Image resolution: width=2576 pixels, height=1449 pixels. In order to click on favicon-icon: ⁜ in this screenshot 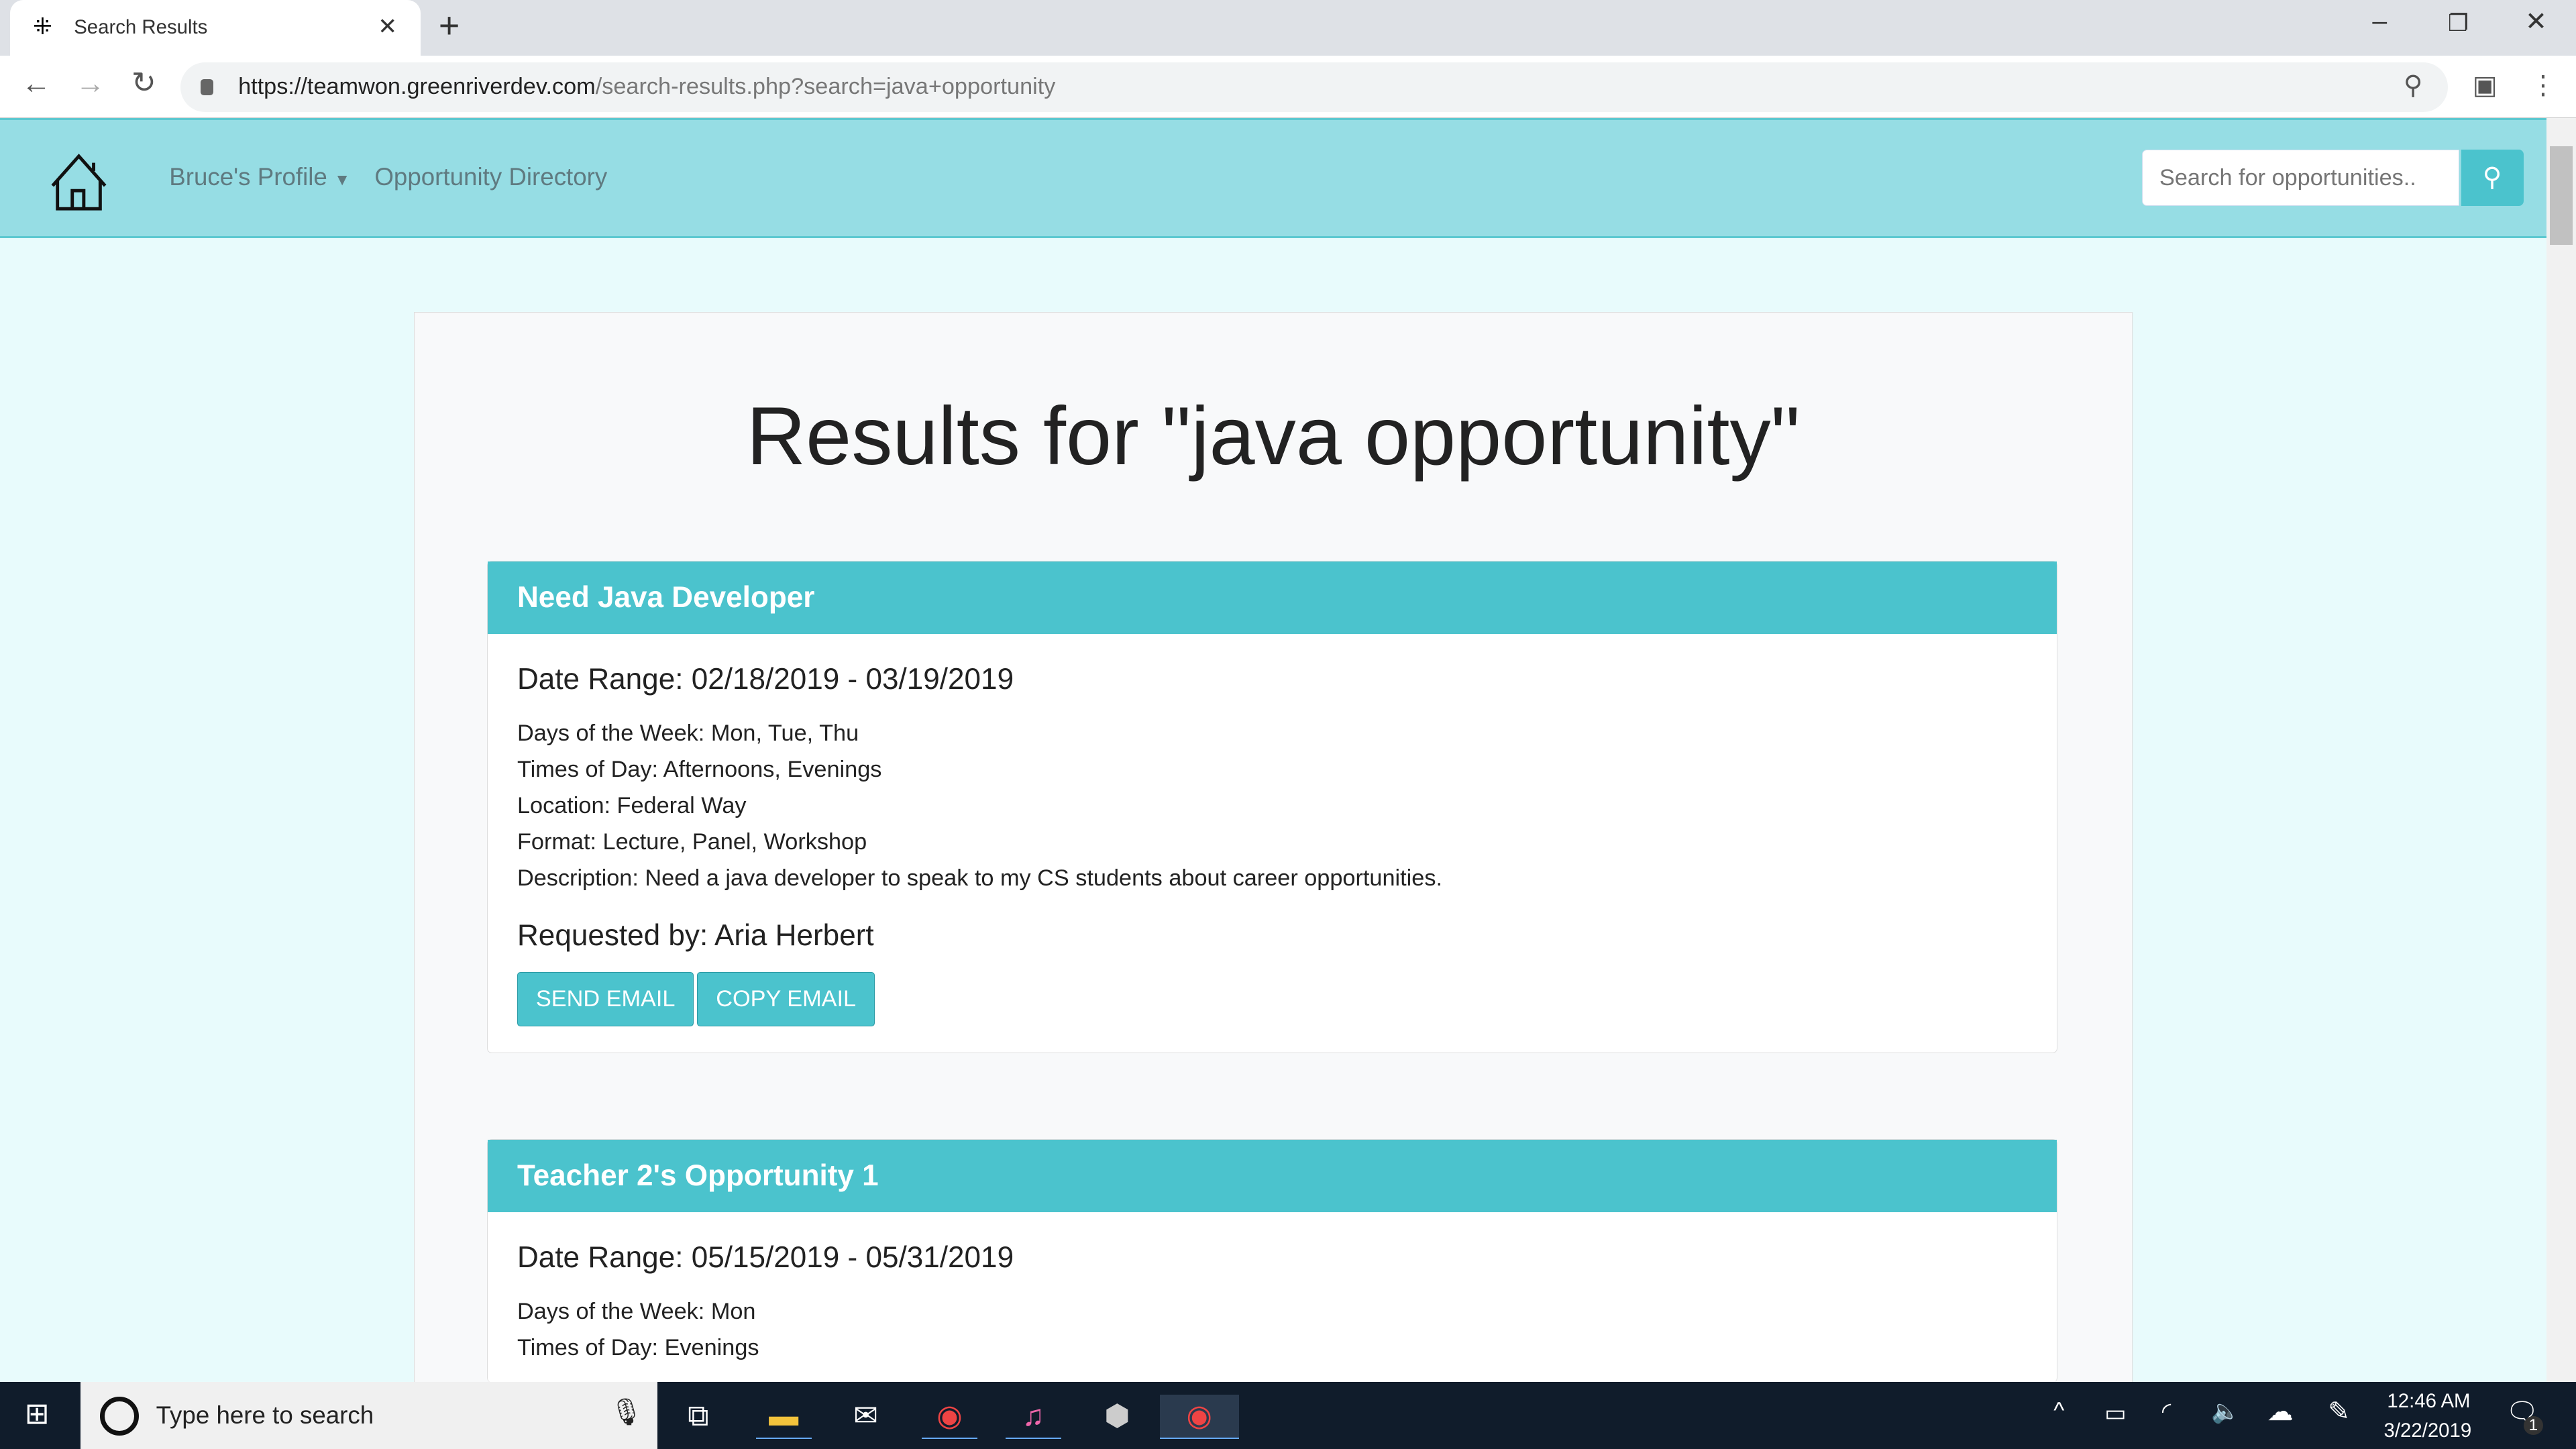, I will do `click(42, 26)`.